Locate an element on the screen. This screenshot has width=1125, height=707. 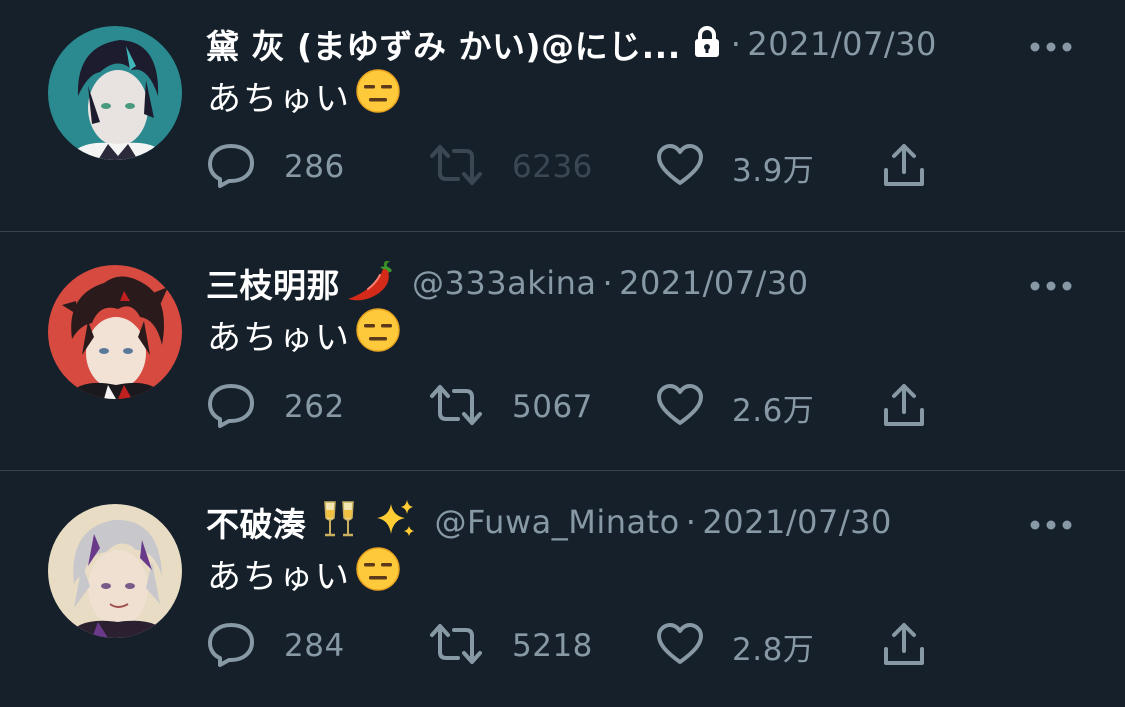
tweet-header: 不破湊 @Fuwa_Minato · 2021/07/30 is located at coordinates (606, 522).